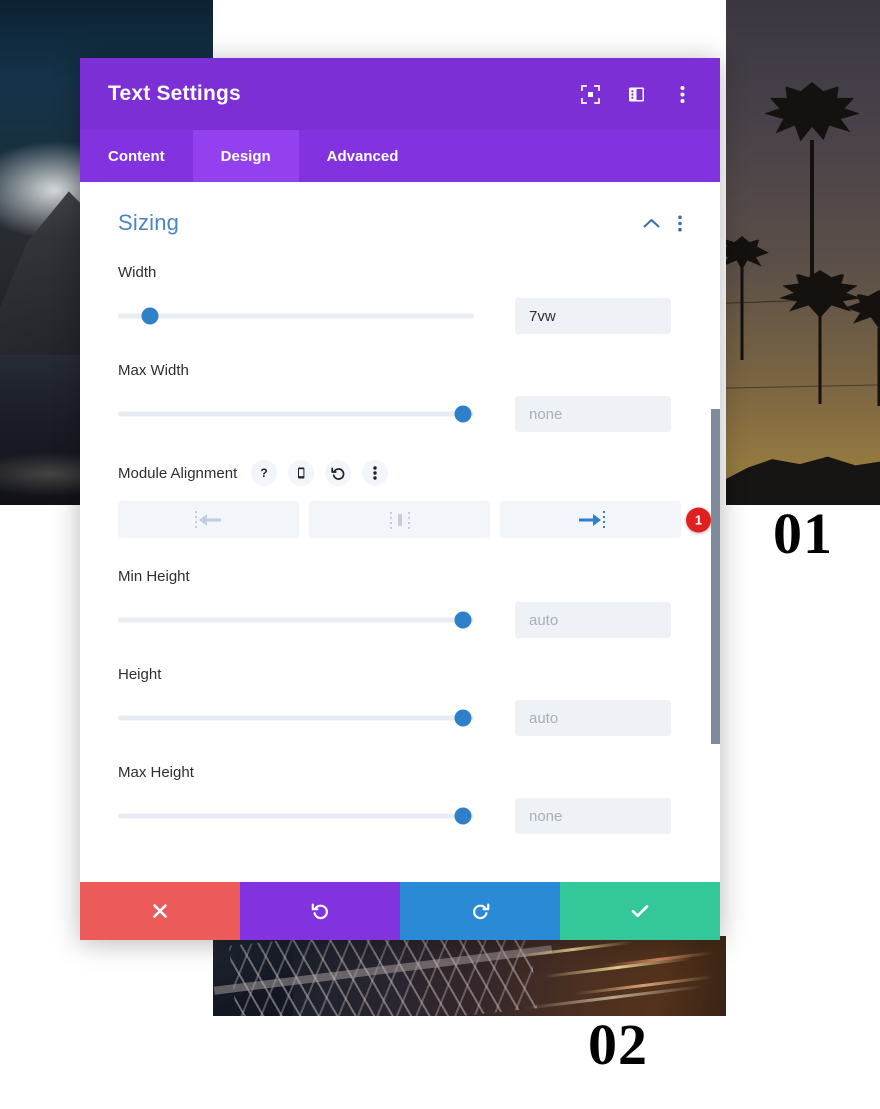 The image size is (880, 1109). I want to click on field-max-height: Max Height, so click(400, 799).